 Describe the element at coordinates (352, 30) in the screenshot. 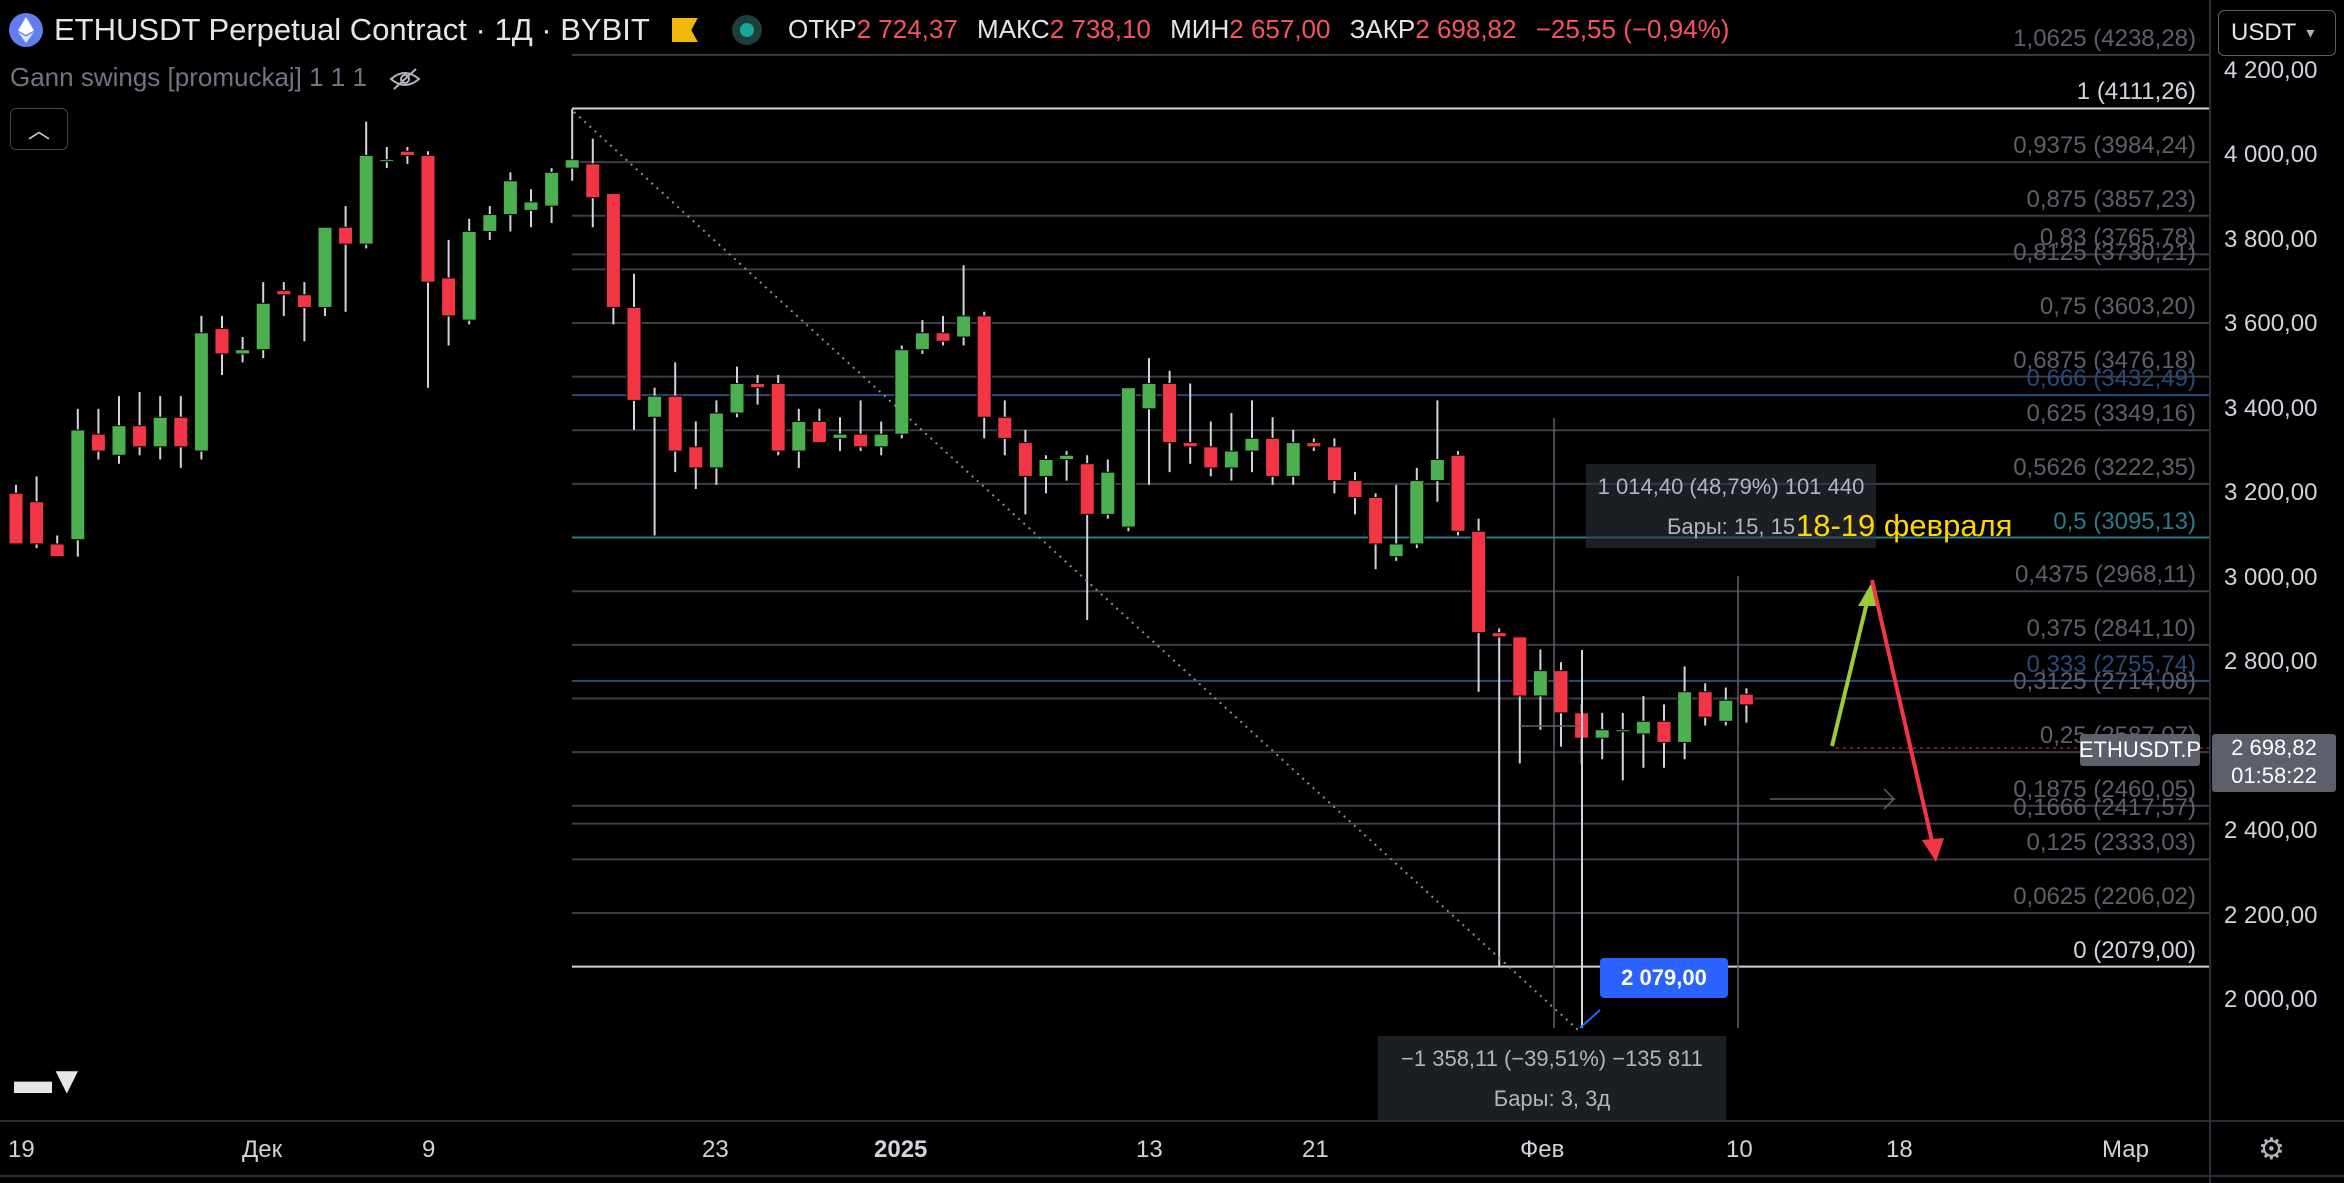

I see `chart-title: ETHUSDT Perpetual Contract · 1Д · BYBIT` at that location.